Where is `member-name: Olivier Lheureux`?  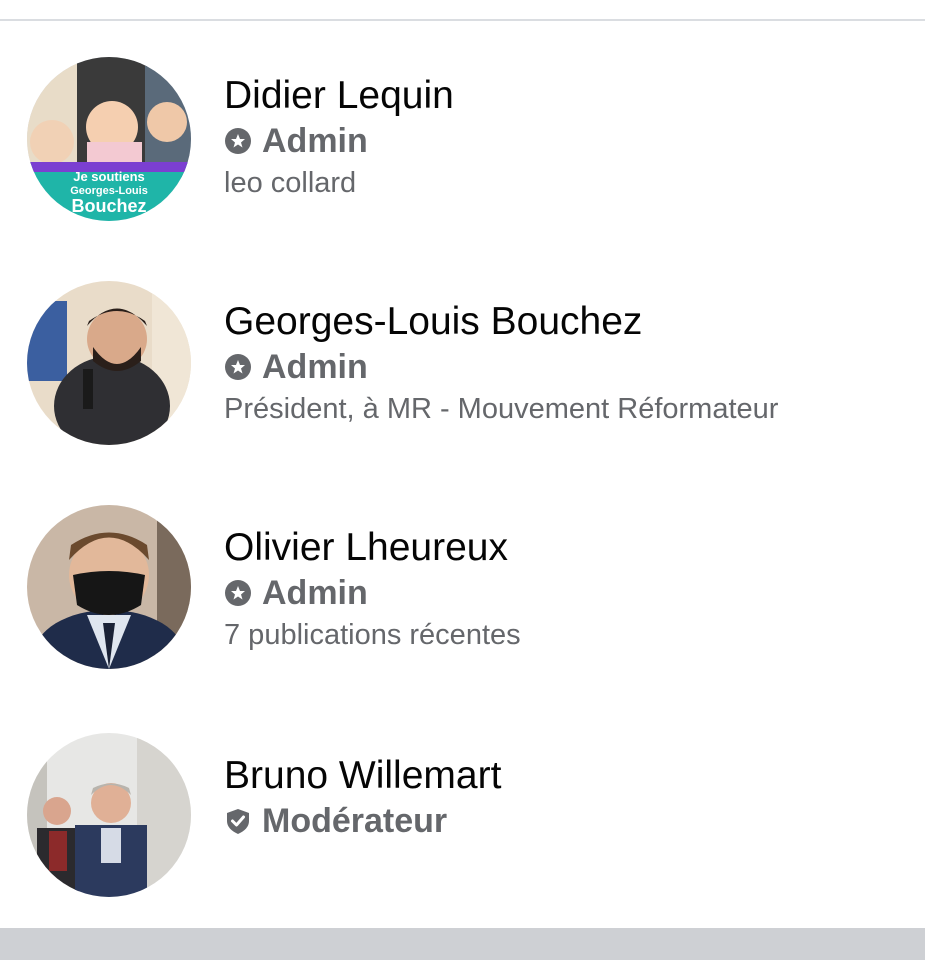
member-name: Olivier Lheureux is located at coordinates (372, 548).